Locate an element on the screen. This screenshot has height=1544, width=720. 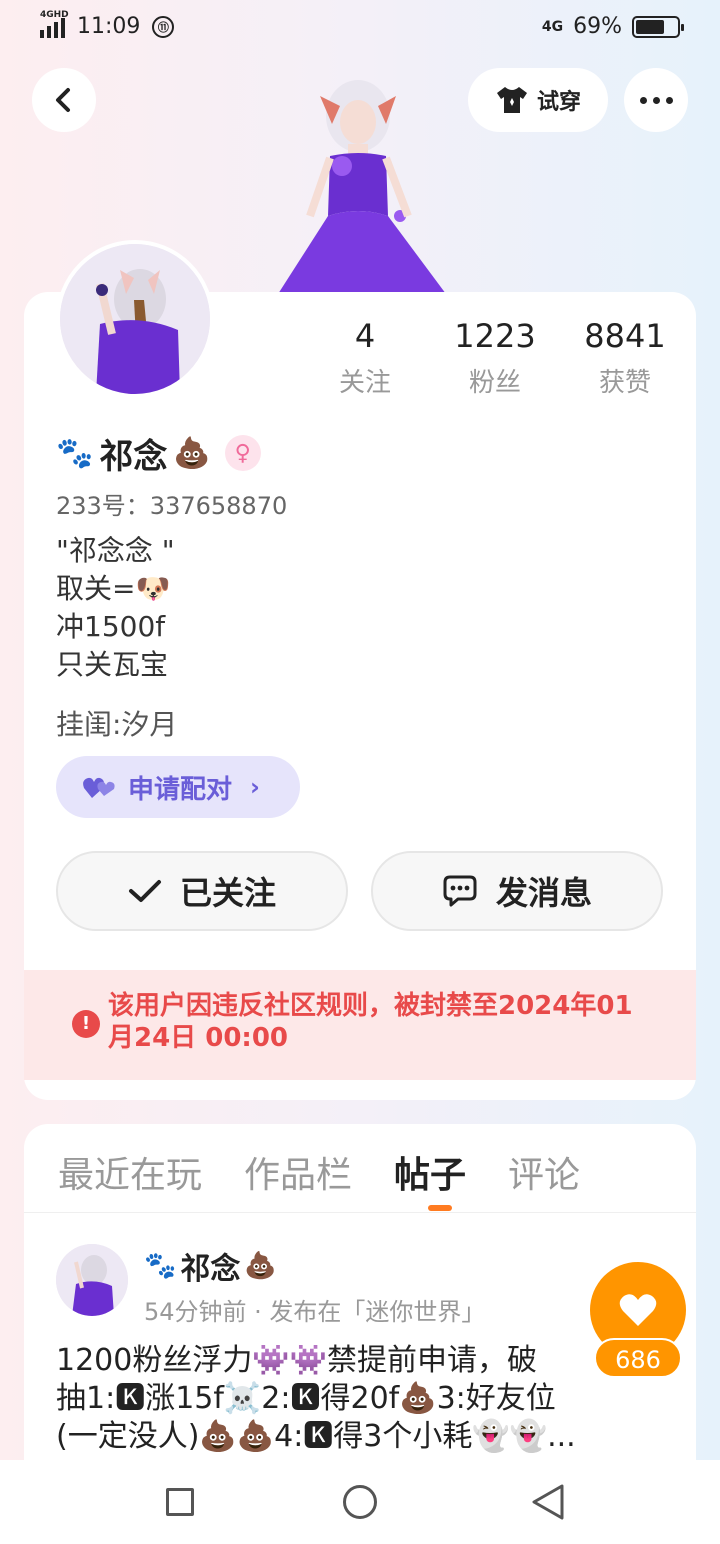
chat-bubble-icon is located at coordinates (460, 891).